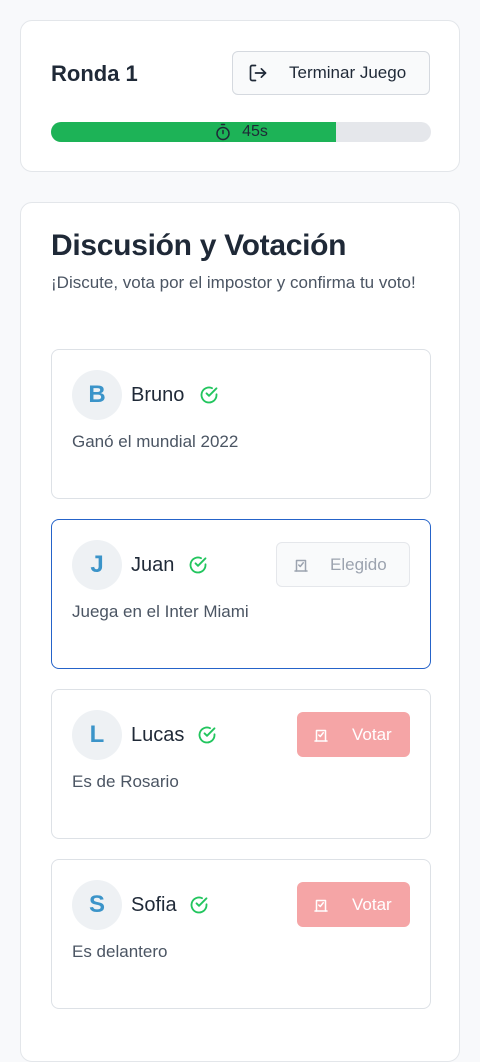  I want to click on timer-readout: 45s, so click(241, 132).